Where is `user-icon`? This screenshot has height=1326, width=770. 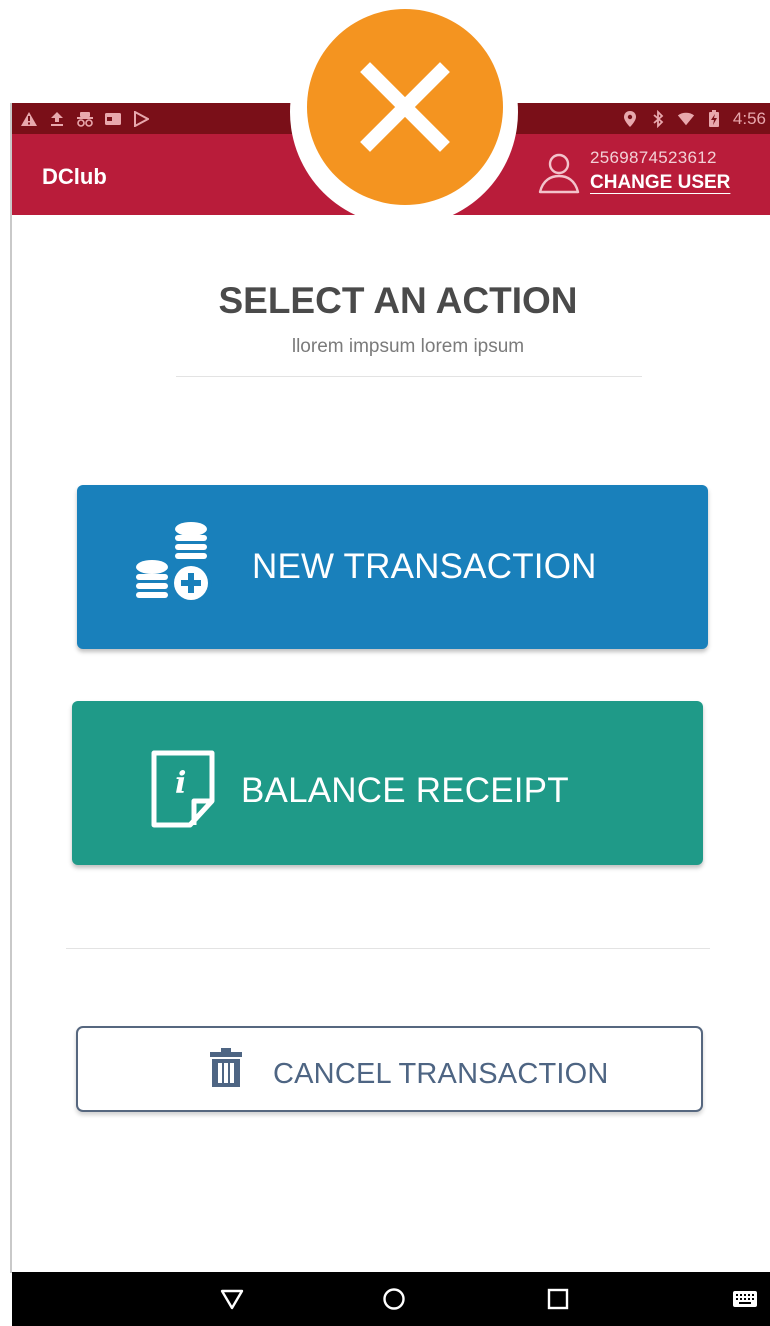 user-icon is located at coordinates (559, 173).